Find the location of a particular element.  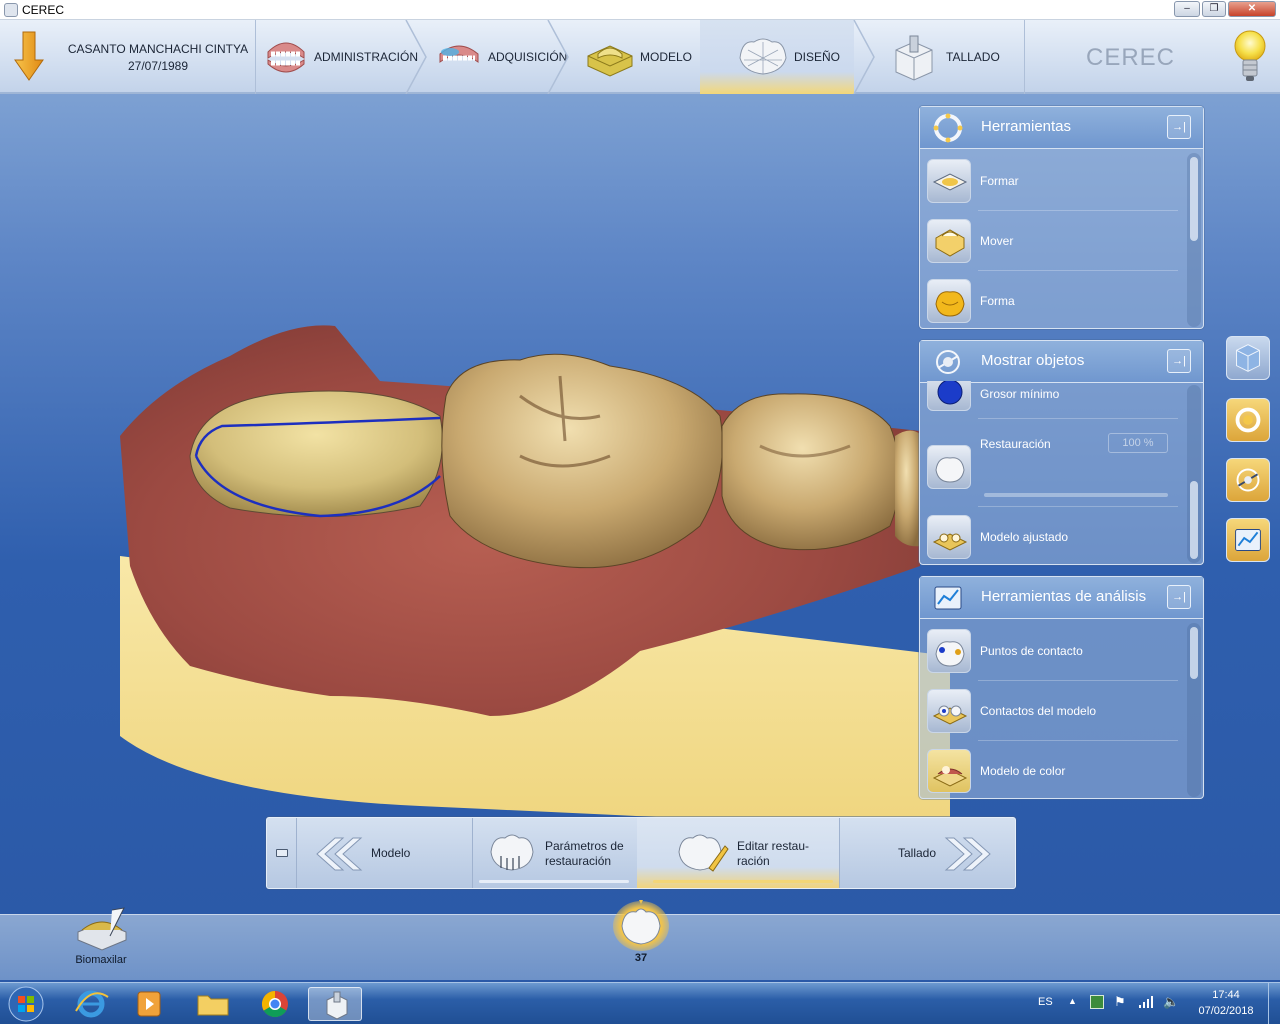

nav-step-modelo: MODELO is located at coordinates (635, 57).